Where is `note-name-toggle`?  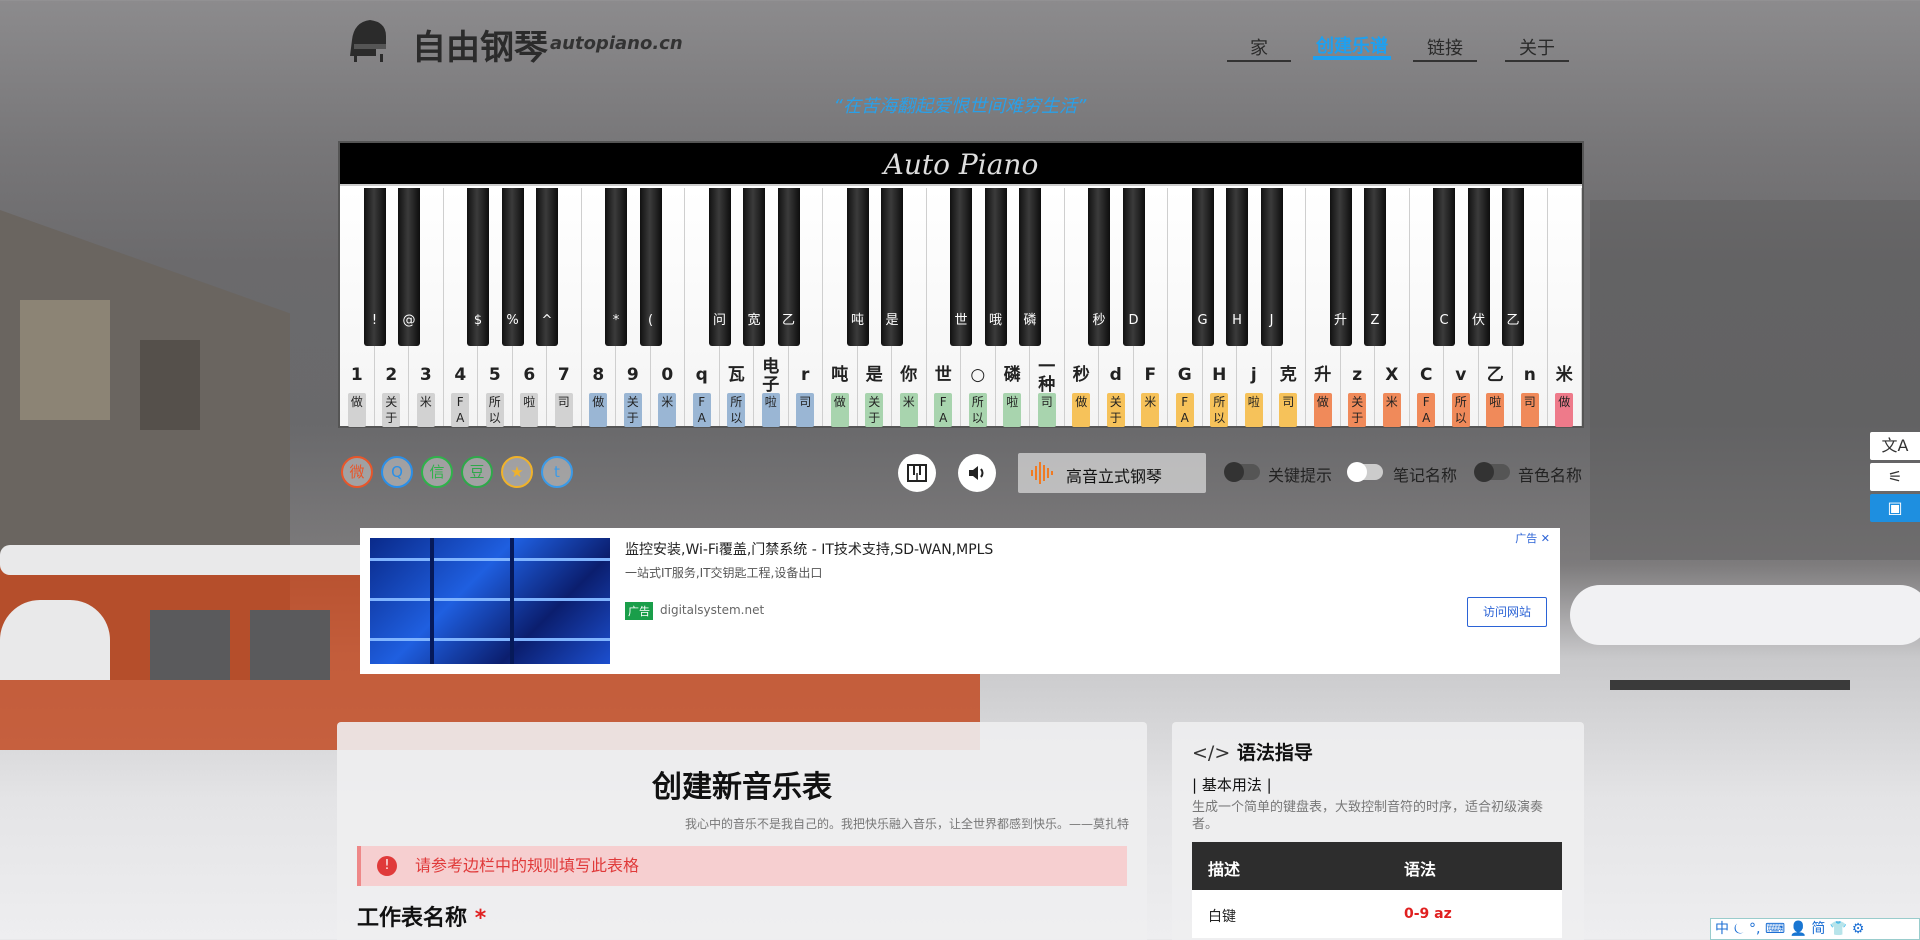
note-name-toggle is located at coordinates (1365, 472).